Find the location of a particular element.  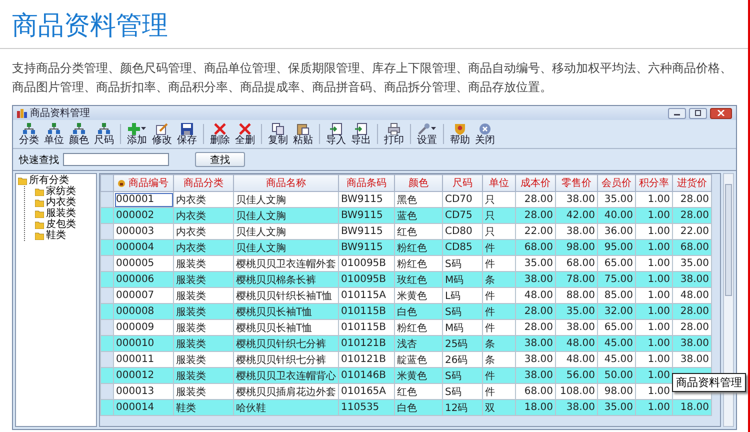

toolbar-button: 颜色 is located at coordinates (79, 134).